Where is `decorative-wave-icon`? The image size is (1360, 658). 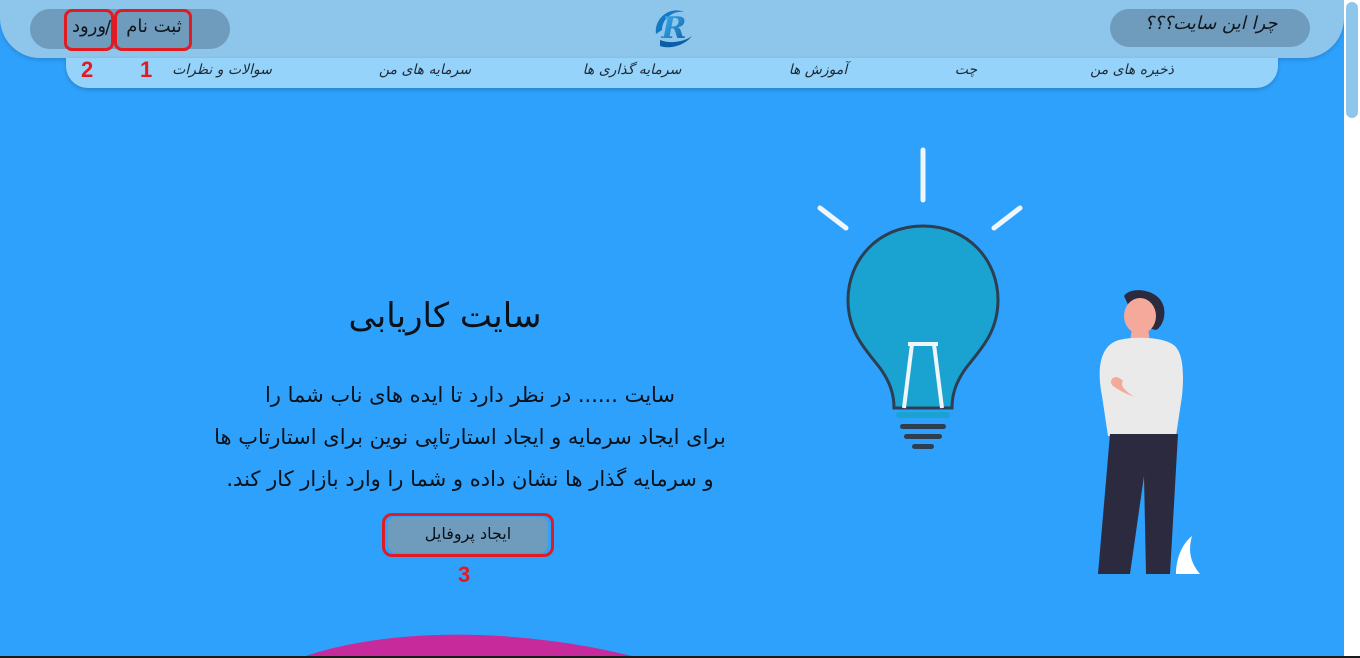 decorative-wave-icon is located at coordinates (470, 646).